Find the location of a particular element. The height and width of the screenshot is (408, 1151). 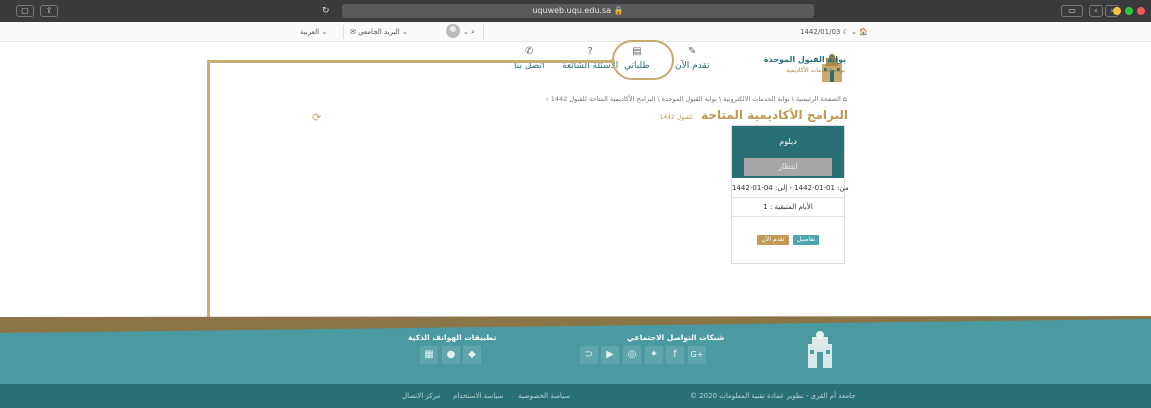

phone-icon: ✆ is located at coordinates (529, 51).